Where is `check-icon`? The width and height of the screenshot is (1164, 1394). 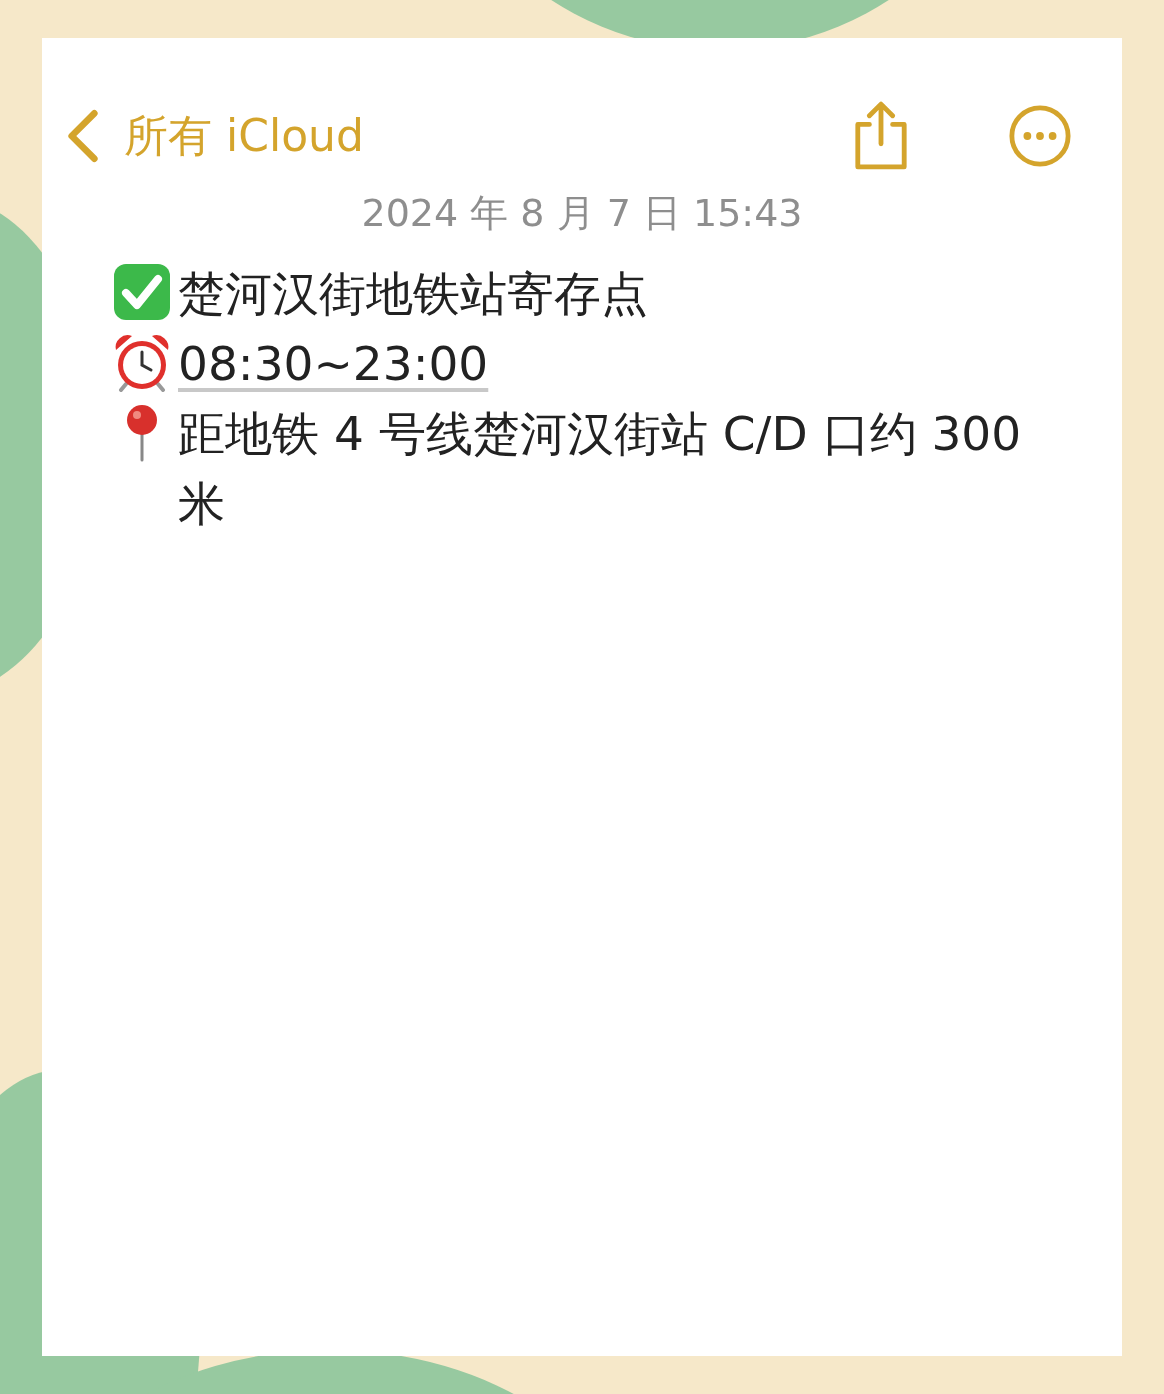
check-icon is located at coordinates (142, 292).